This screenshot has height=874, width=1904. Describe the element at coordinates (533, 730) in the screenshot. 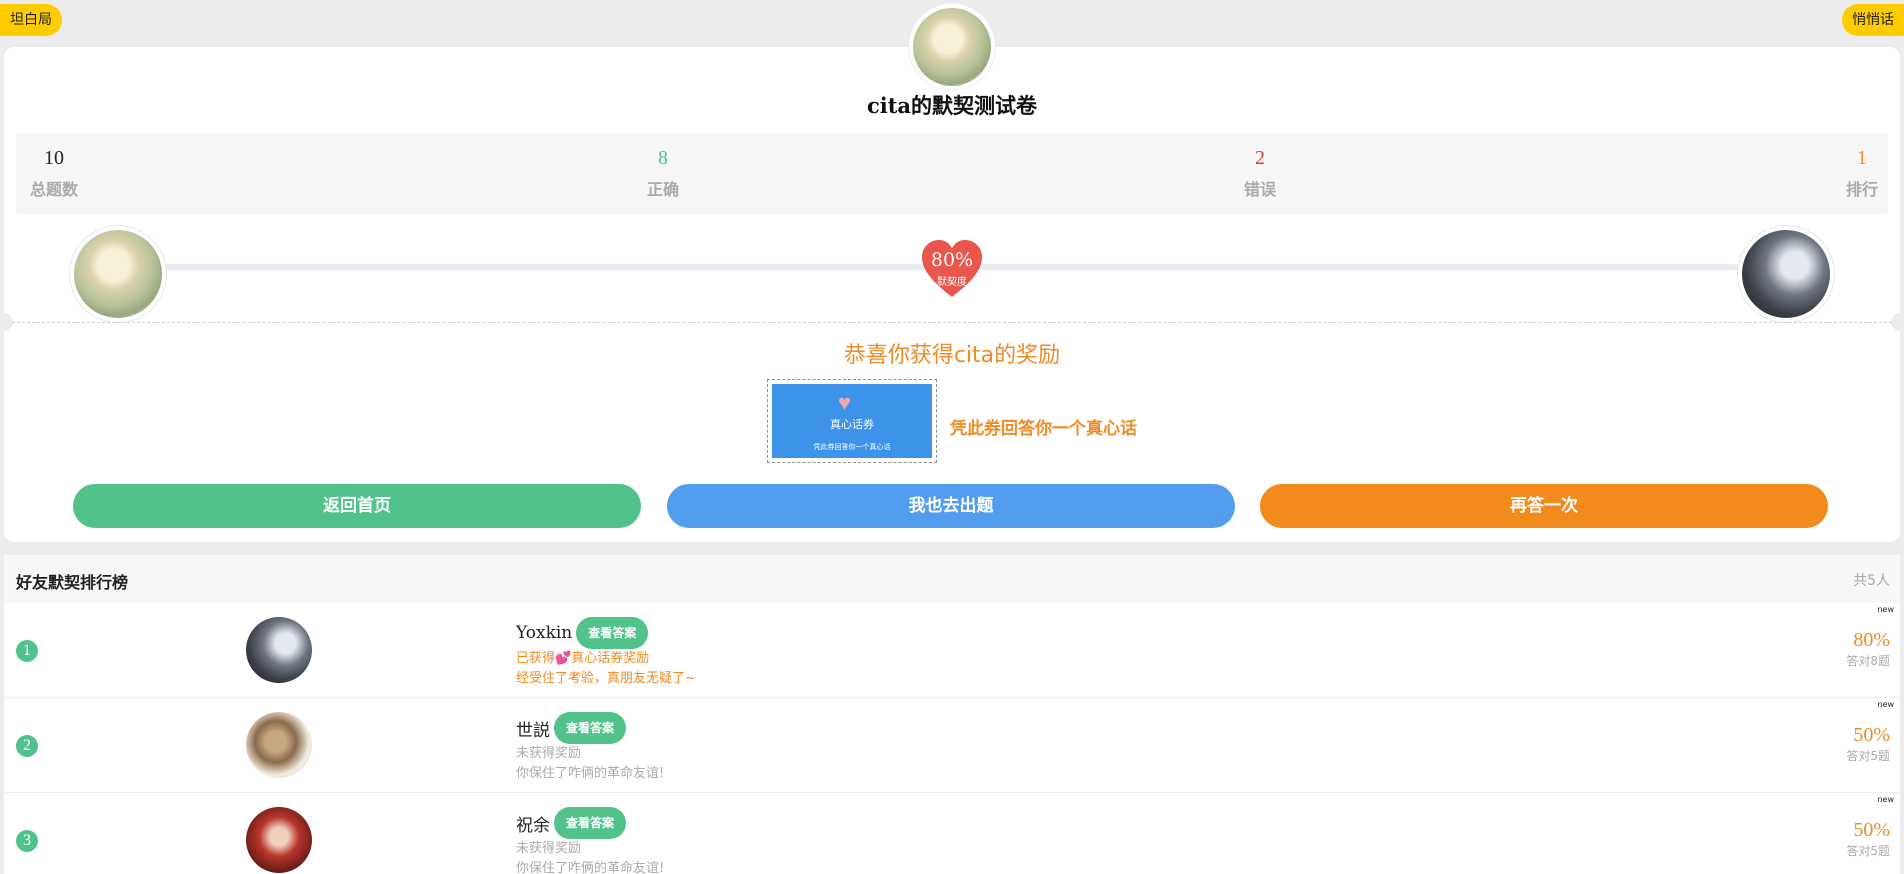

I see `friend-name: 世説` at that location.